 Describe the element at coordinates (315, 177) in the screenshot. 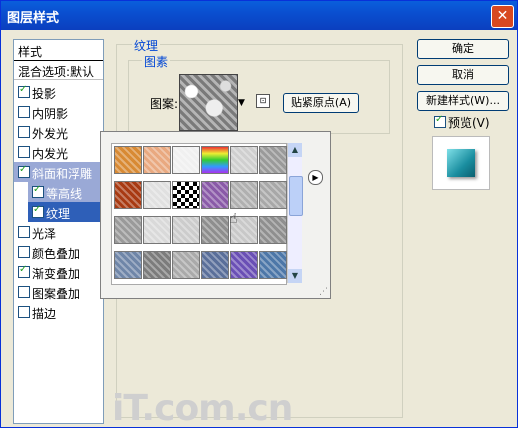

I see `popup-menu-icon: ▶` at that location.